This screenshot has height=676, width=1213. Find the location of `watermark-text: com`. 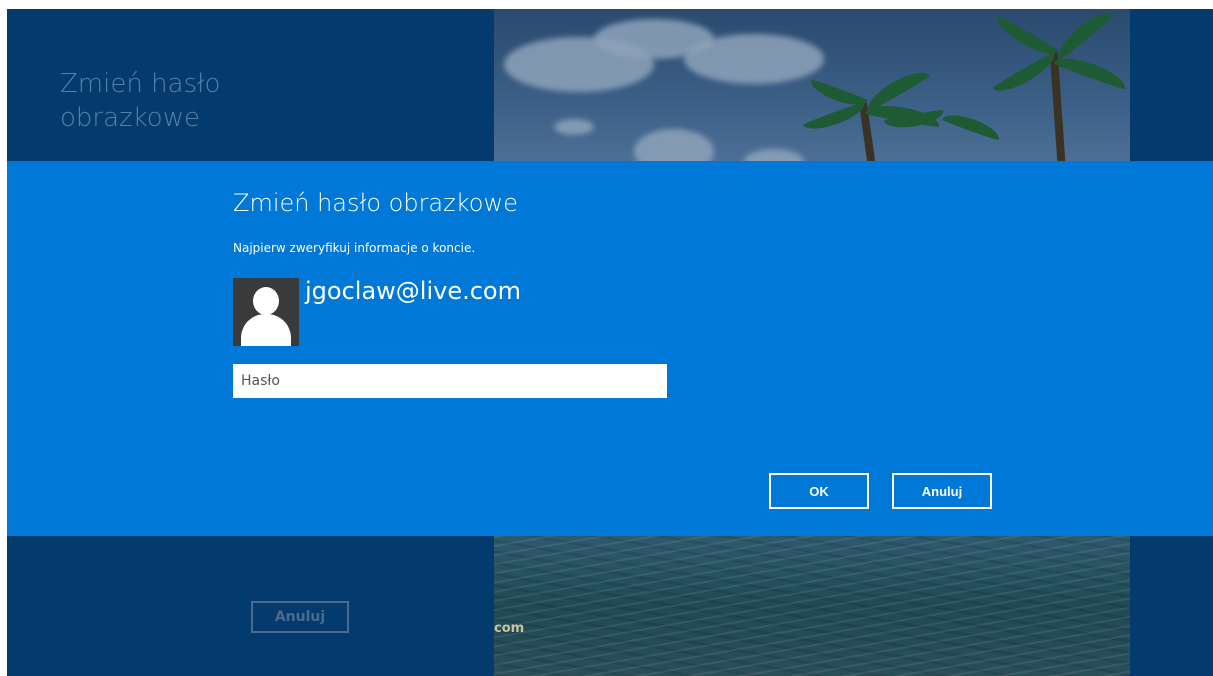

watermark-text: com is located at coordinates (509, 628).